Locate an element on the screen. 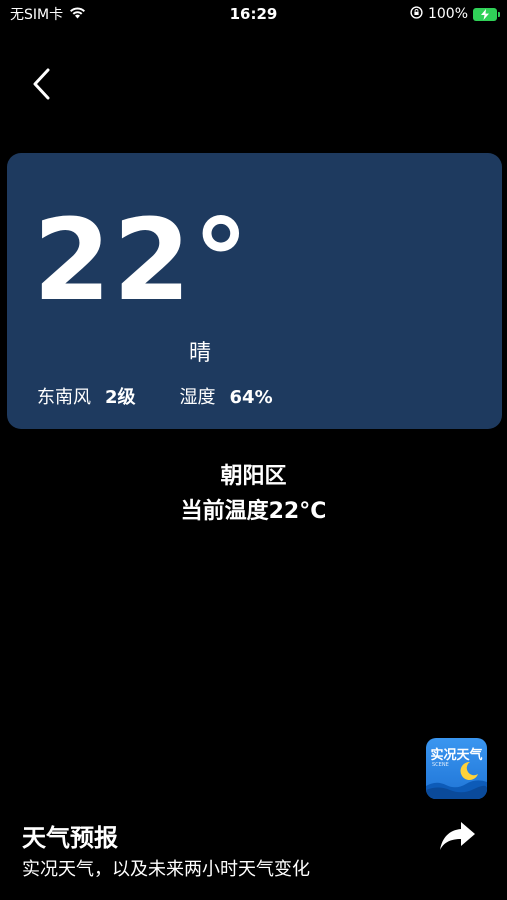 The height and width of the screenshot is (900, 507). app-icon: 实况天气 SCENE is located at coordinates (456, 768).